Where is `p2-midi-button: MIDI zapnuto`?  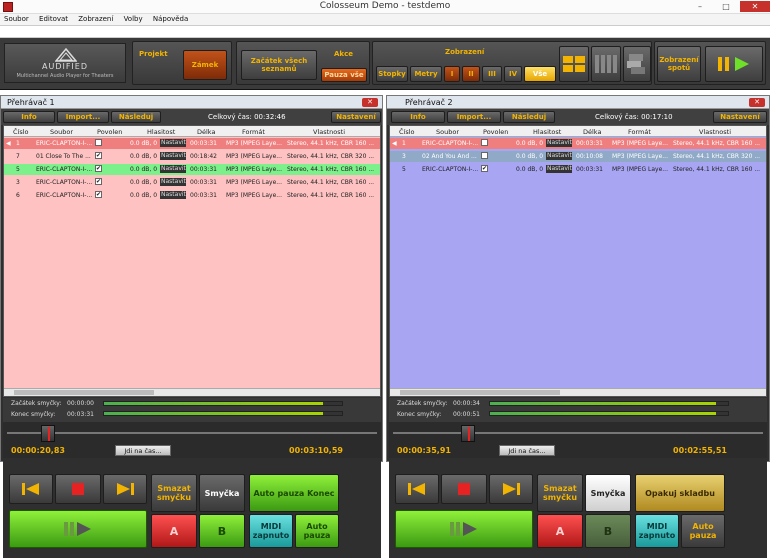 p2-midi-button: MIDI zapnuto is located at coordinates (657, 531).